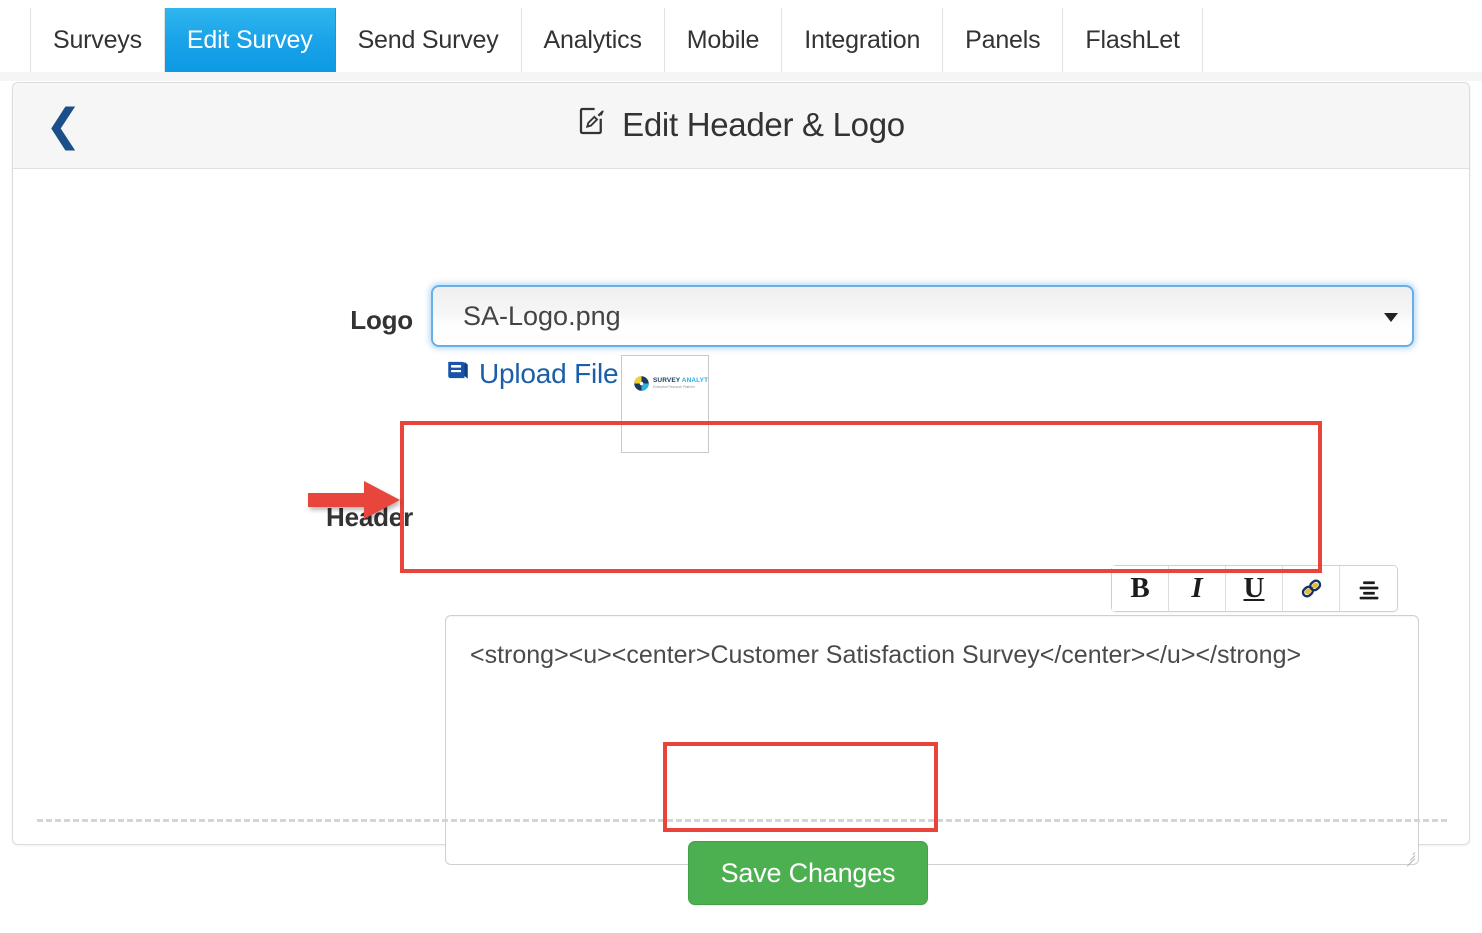 Image resolution: width=1482 pixels, height=933 pixels. Describe the element at coordinates (593, 40) in the screenshot. I see `nav-tab-analytics: Analytics` at that location.